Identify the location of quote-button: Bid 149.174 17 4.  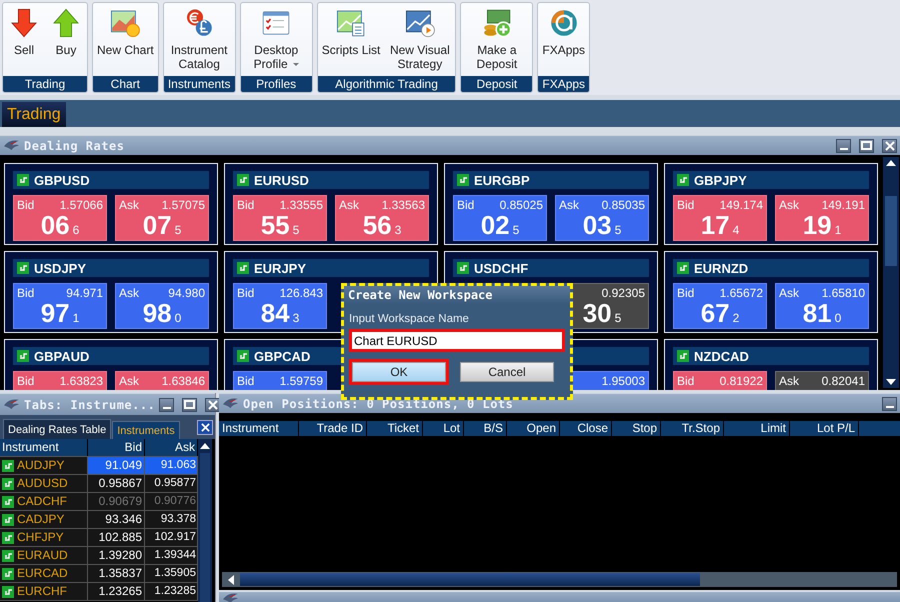
(720, 218).